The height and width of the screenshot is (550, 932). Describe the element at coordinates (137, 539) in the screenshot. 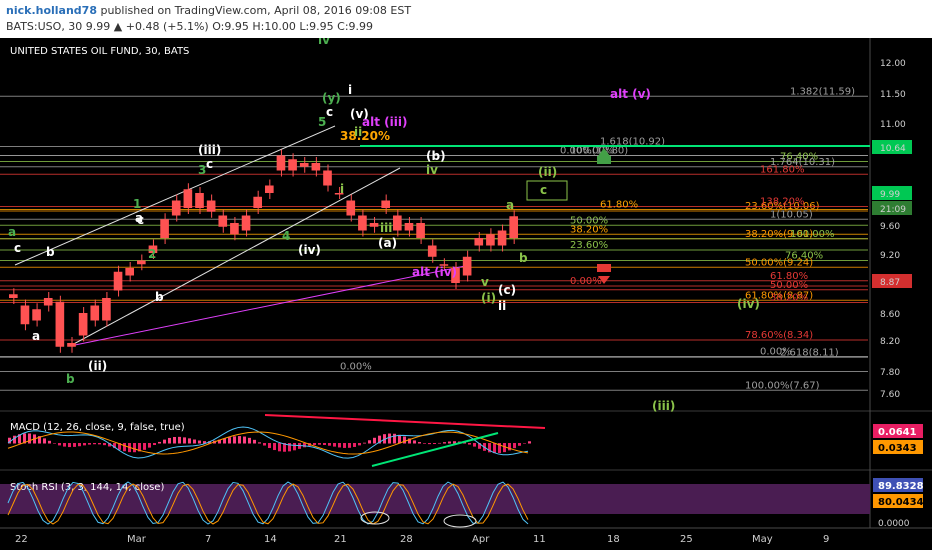

I see `date-axis-tick: Mar` at that location.